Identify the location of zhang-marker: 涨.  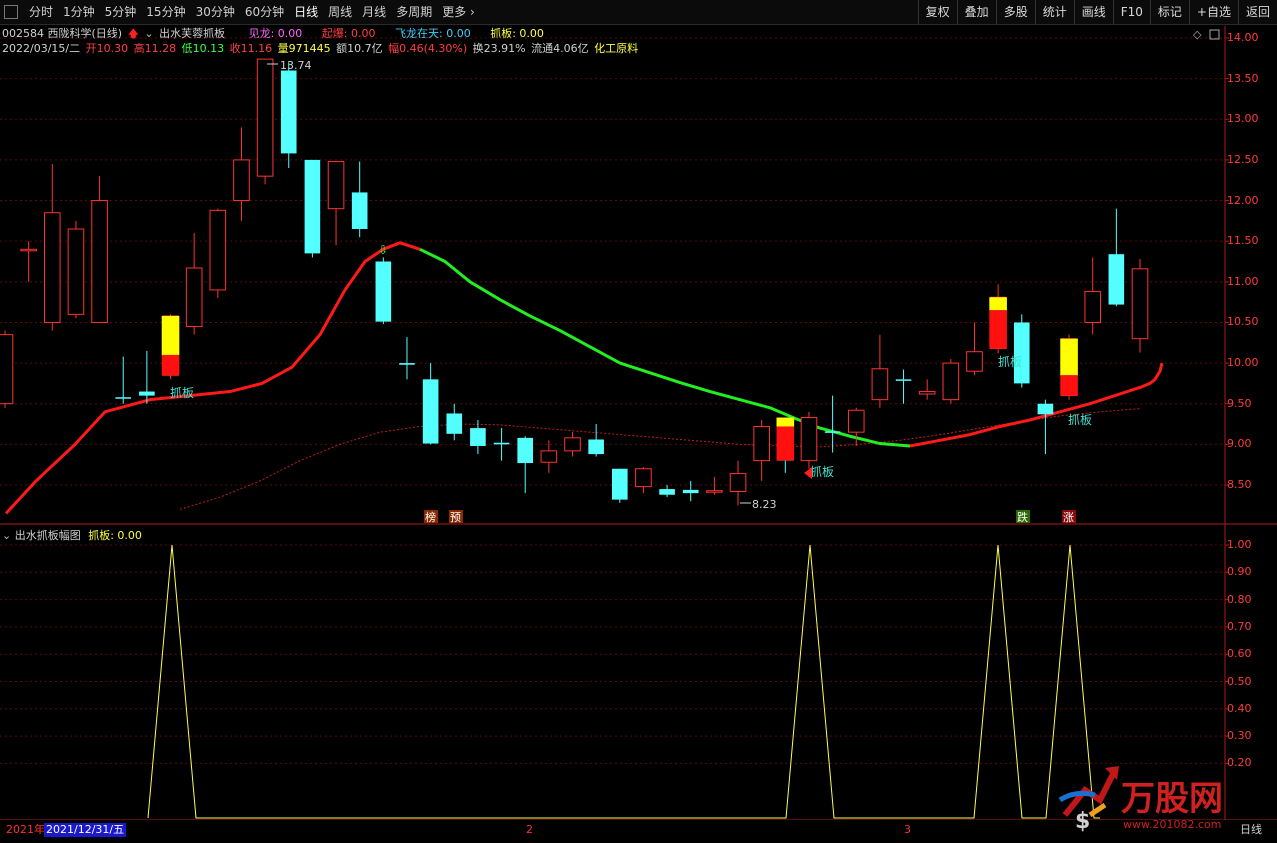
(1068, 517).